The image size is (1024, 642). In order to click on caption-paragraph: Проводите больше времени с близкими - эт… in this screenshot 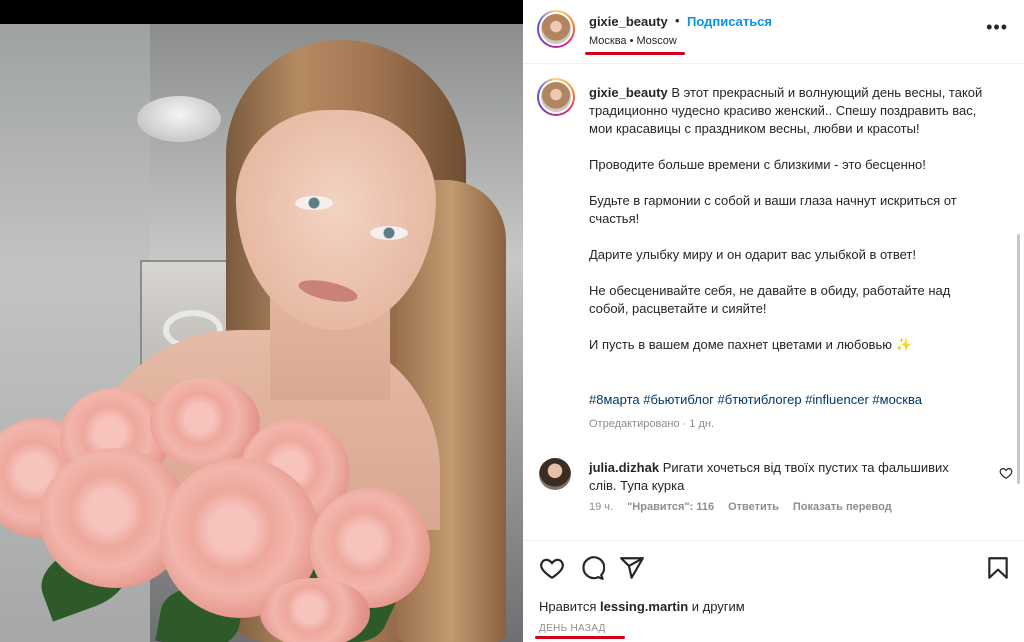, I will do `click(757, 164)`.